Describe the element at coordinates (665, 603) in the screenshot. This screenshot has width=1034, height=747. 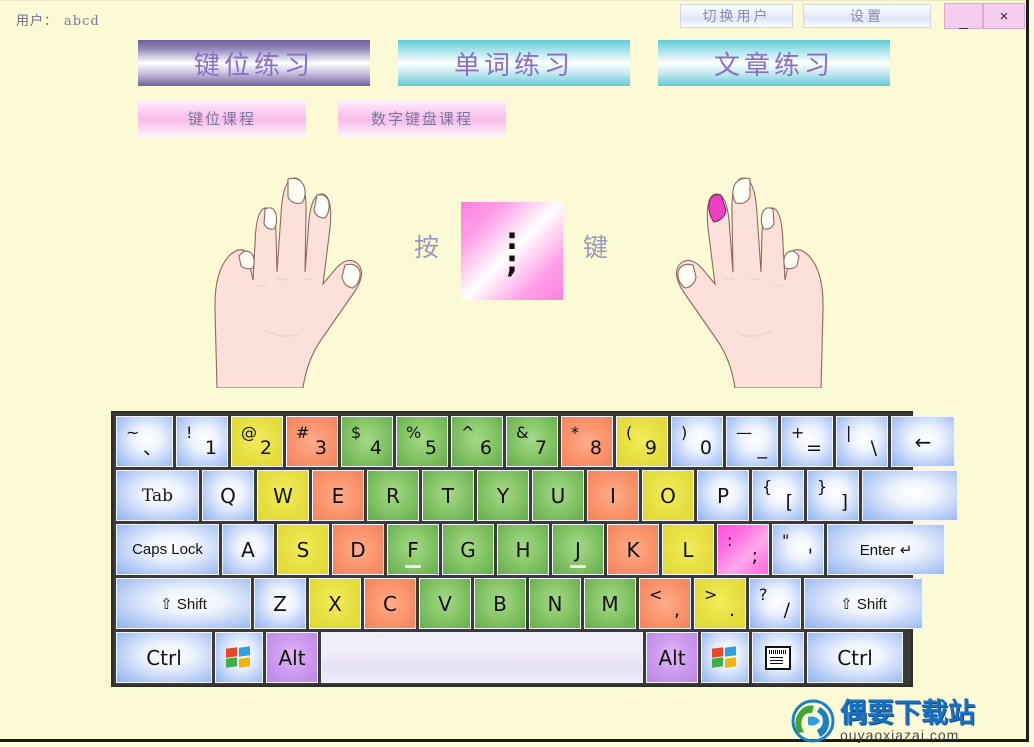
I see `key-comma: <,` at that location.